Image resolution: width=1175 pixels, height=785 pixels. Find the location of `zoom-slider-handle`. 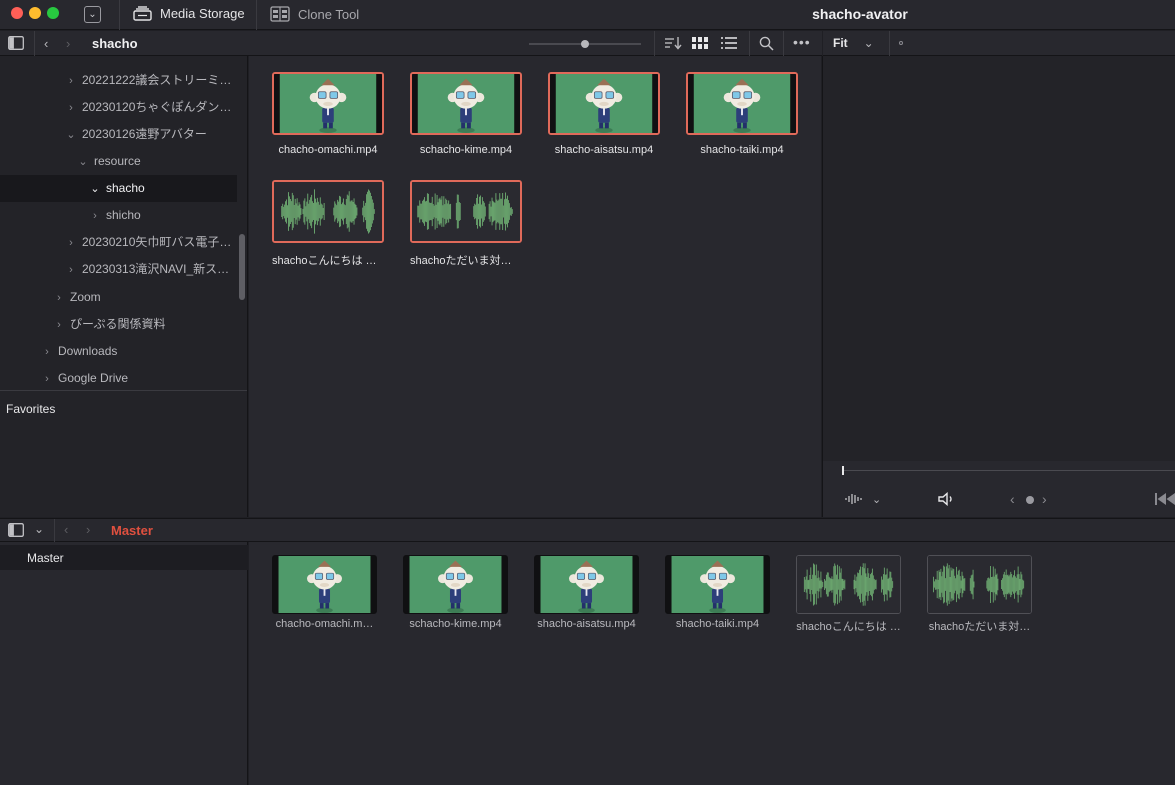

zoom-slider-handle is located at coordinates (584, 44).